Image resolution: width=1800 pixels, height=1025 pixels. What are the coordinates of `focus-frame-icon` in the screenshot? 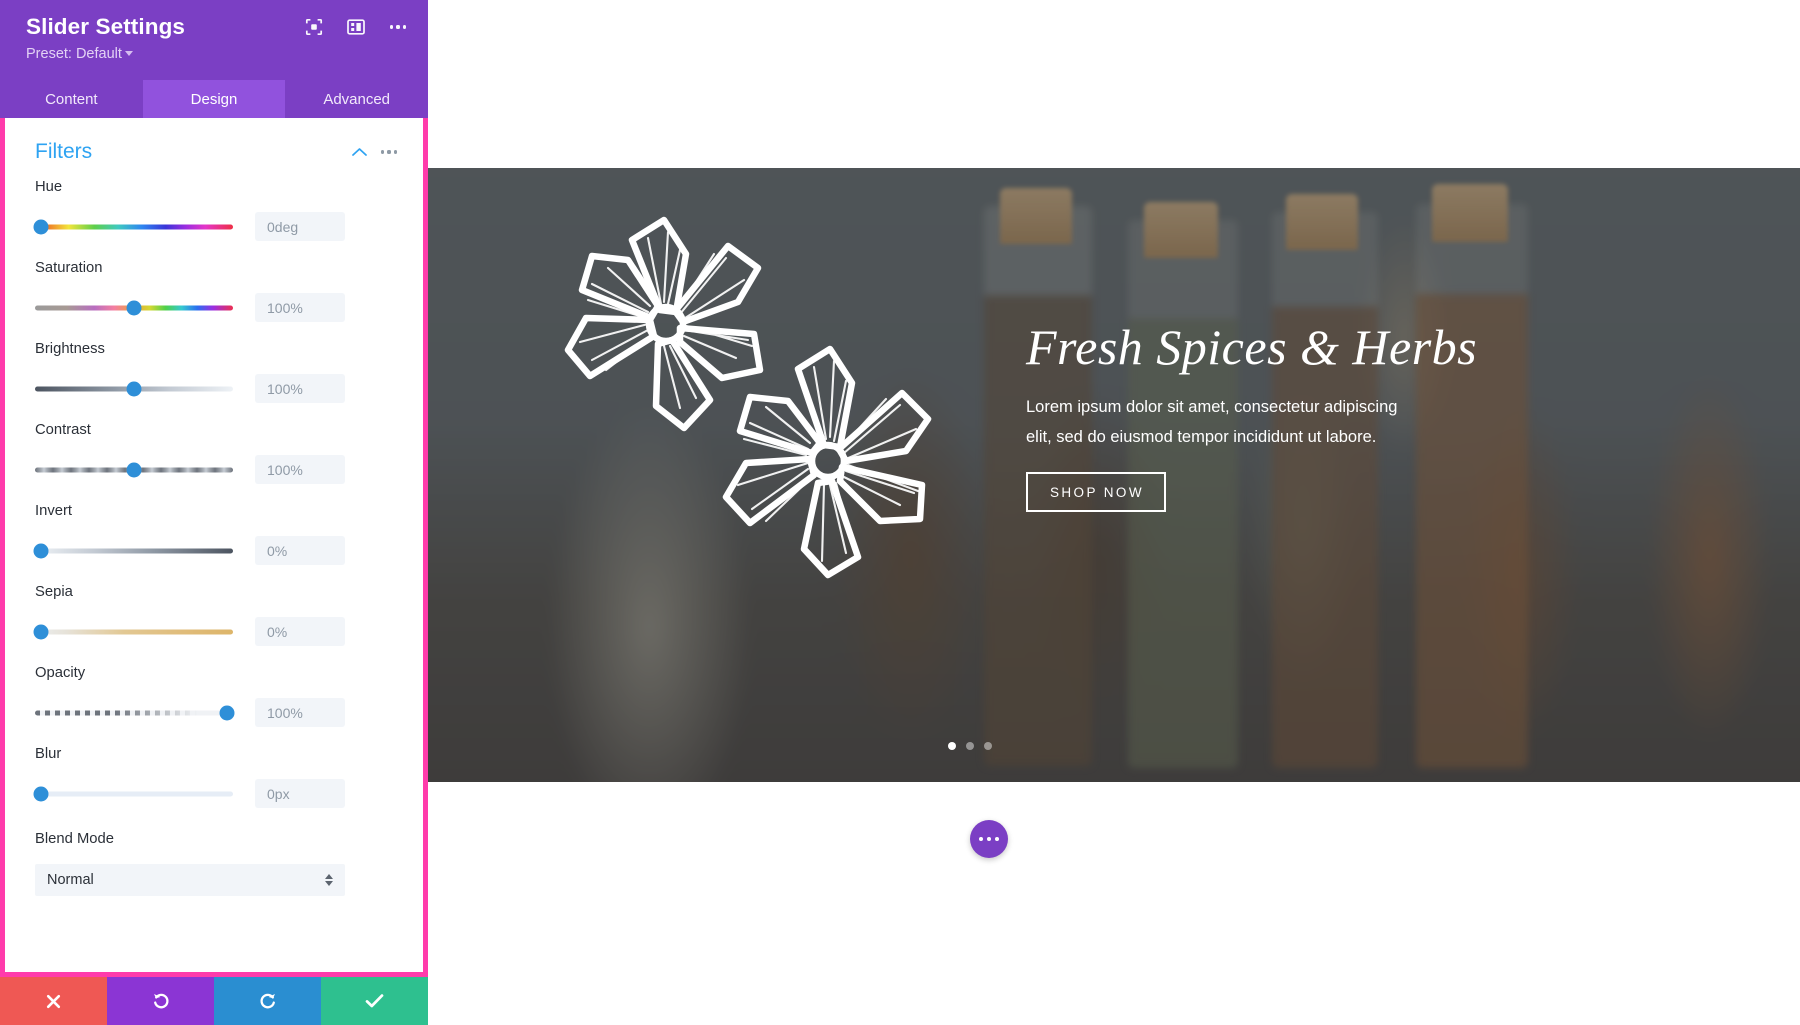 It's located at (314, 27).